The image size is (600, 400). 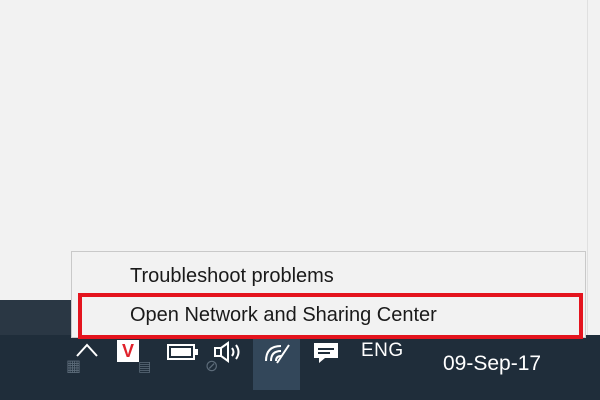 What do you see at coordinates (278, 353) in the screenshot?
I see `wifi-icon` at bounding box center [278, 353].